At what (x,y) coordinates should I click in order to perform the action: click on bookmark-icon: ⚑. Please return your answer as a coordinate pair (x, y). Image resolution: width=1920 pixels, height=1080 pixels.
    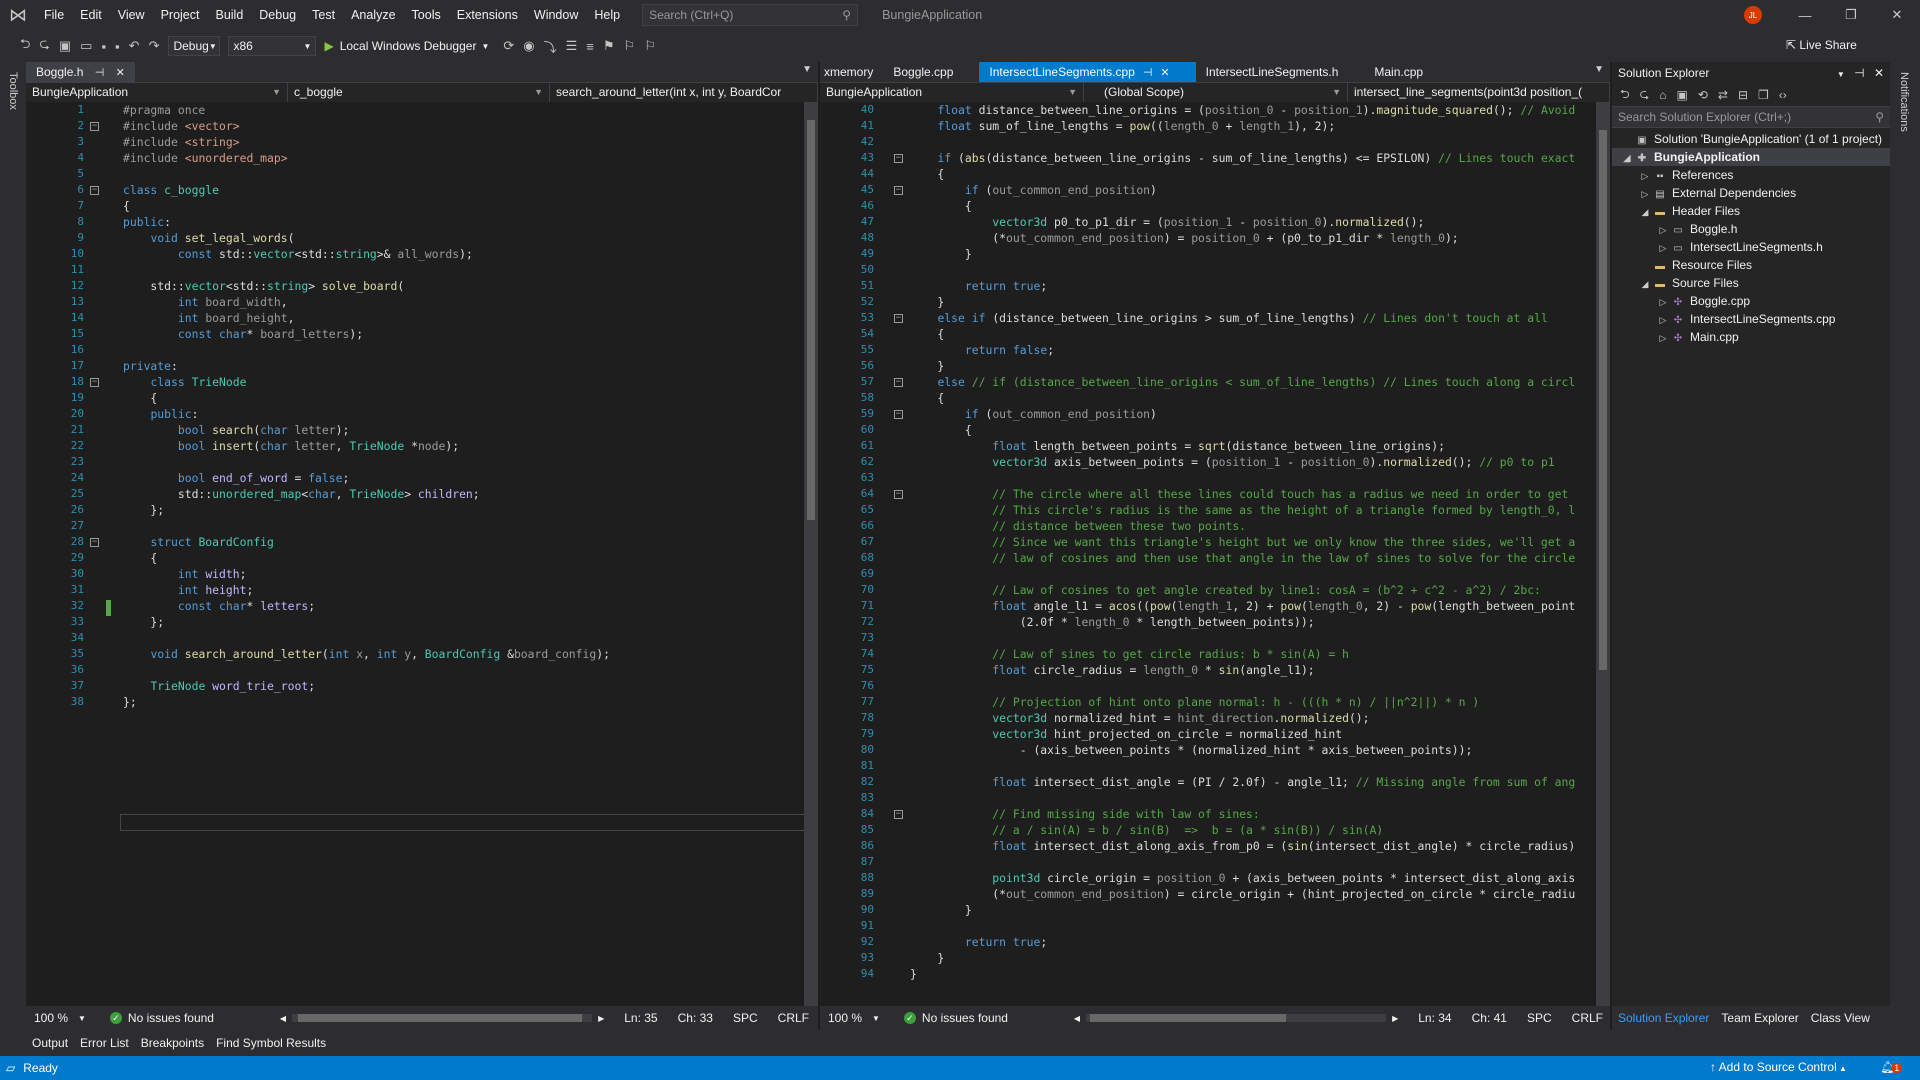
    Looking at the image, I should click on (609, 46).